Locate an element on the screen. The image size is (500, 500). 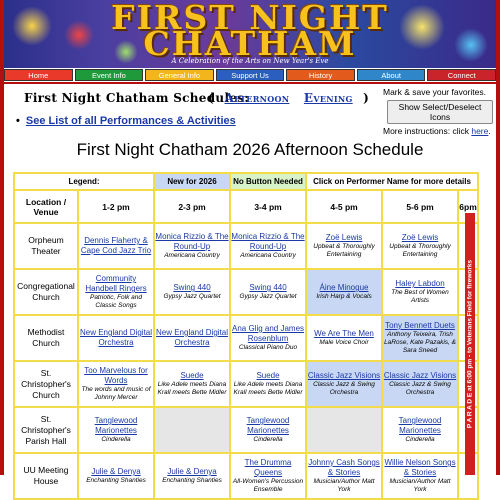
performance-cell: Áine Minogue Irish Harp & Vocals is located at coordinates (344, 292).